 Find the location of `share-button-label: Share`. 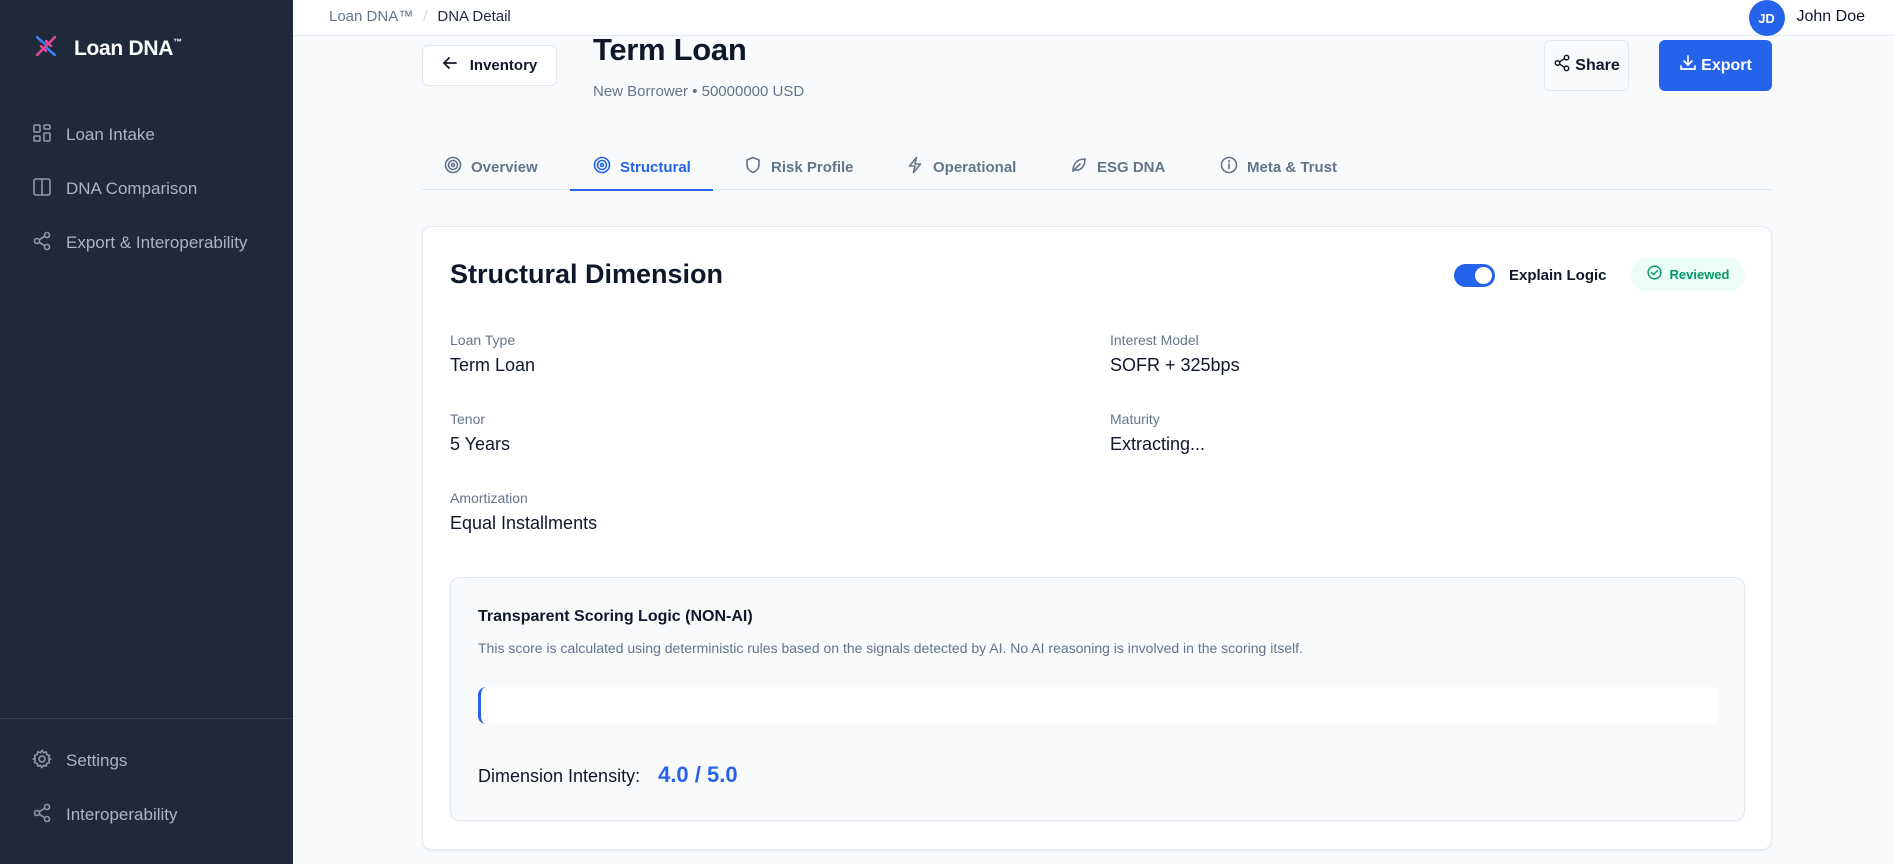

share-button-label: Share is located at coordinates (1597, 65).